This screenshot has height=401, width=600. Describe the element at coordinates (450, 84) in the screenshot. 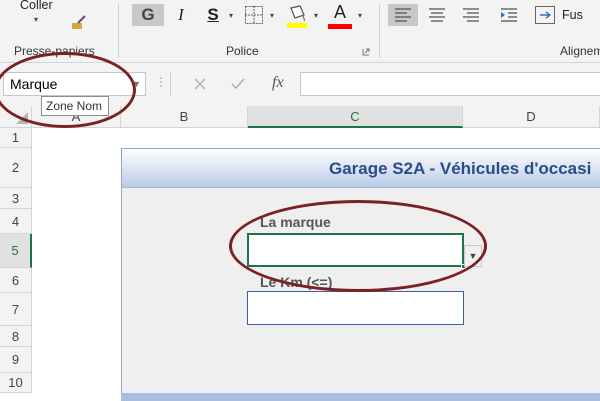

I see `formula-input` at that location.